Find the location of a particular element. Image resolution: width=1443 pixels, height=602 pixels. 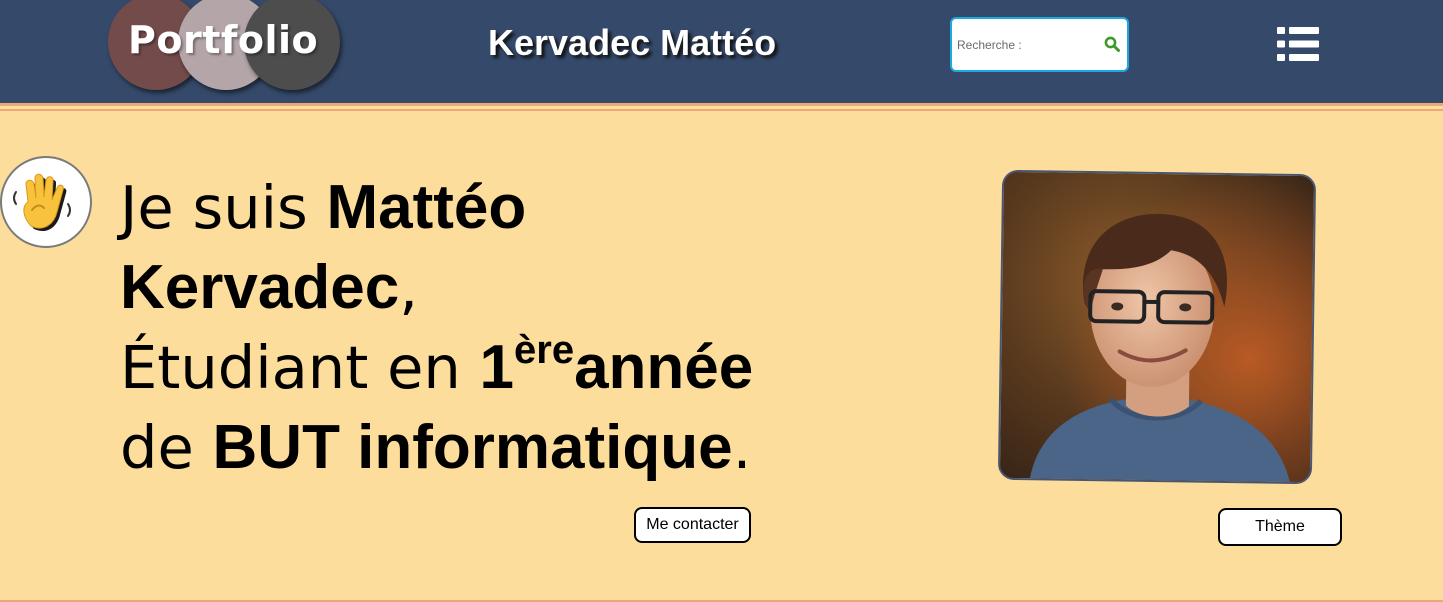

intro-period: . is located at coordinates (742, 447).